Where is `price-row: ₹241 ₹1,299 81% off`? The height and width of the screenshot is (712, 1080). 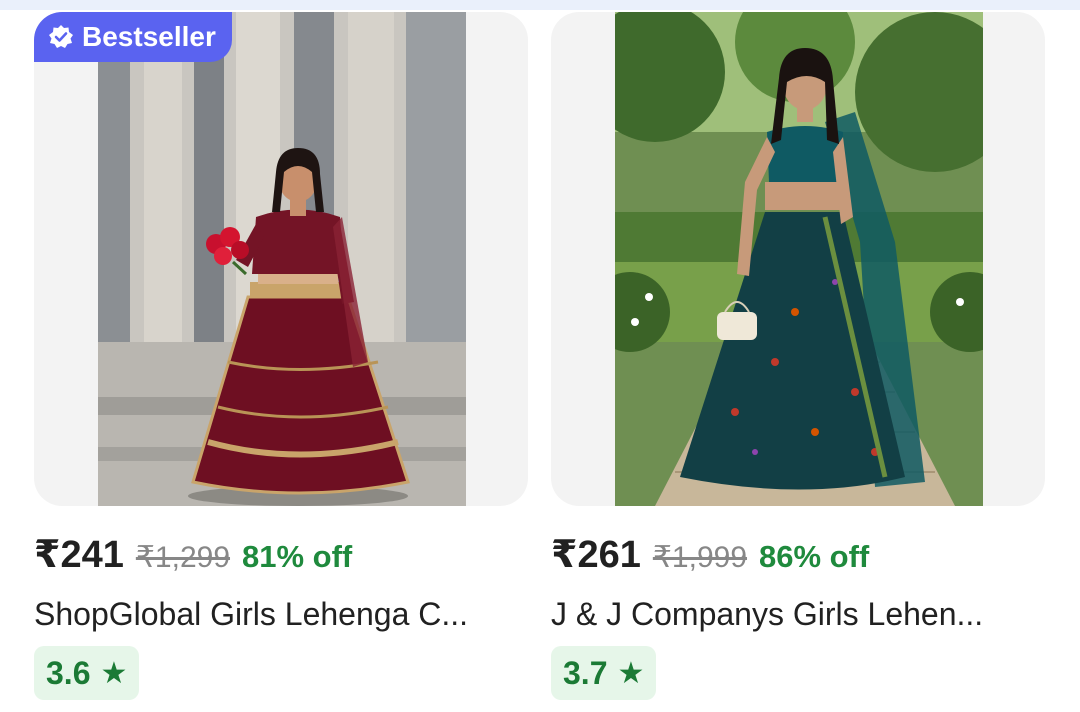 price-row: ₹241 ₹1,299 81% off is located at coordinates (193, 554).